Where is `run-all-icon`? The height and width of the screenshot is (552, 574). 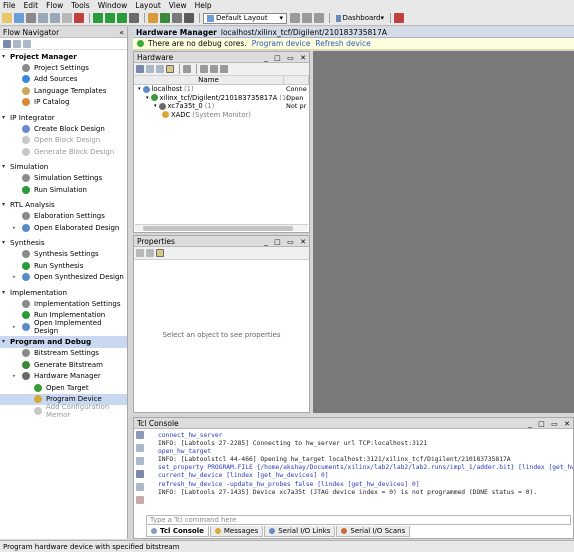 run-all-icon is located at coordinates (122, 18).